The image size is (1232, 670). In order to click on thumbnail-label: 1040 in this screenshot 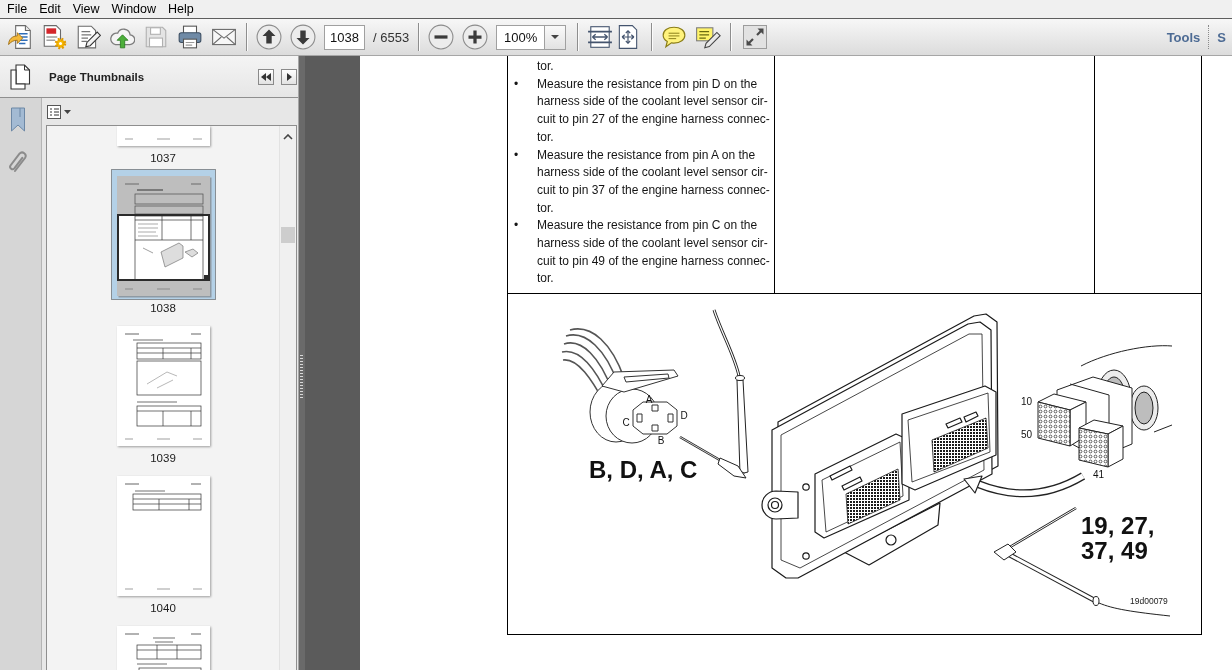, I will do `click(163, 608)`.